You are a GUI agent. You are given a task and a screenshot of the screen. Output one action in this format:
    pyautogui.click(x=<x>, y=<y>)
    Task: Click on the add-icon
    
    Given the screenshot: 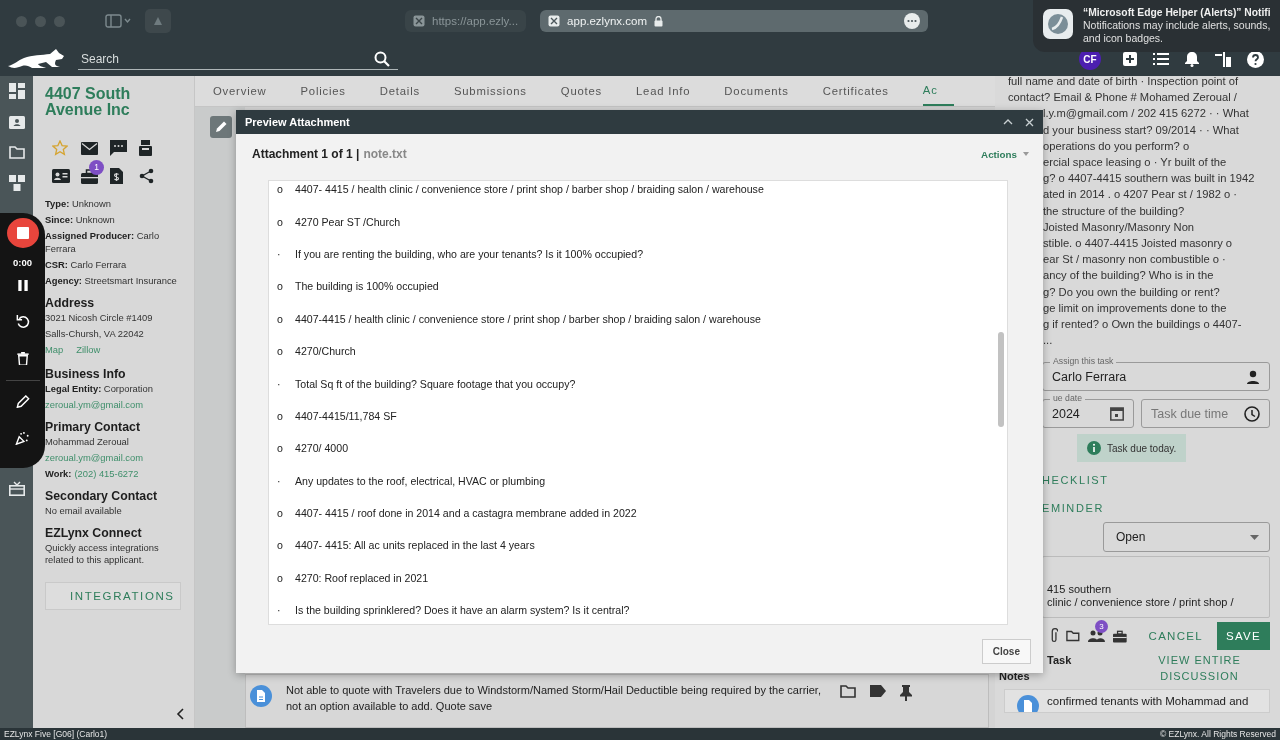 What is the action you would take?
    pyautogui.click(x=1130, y=59)
    